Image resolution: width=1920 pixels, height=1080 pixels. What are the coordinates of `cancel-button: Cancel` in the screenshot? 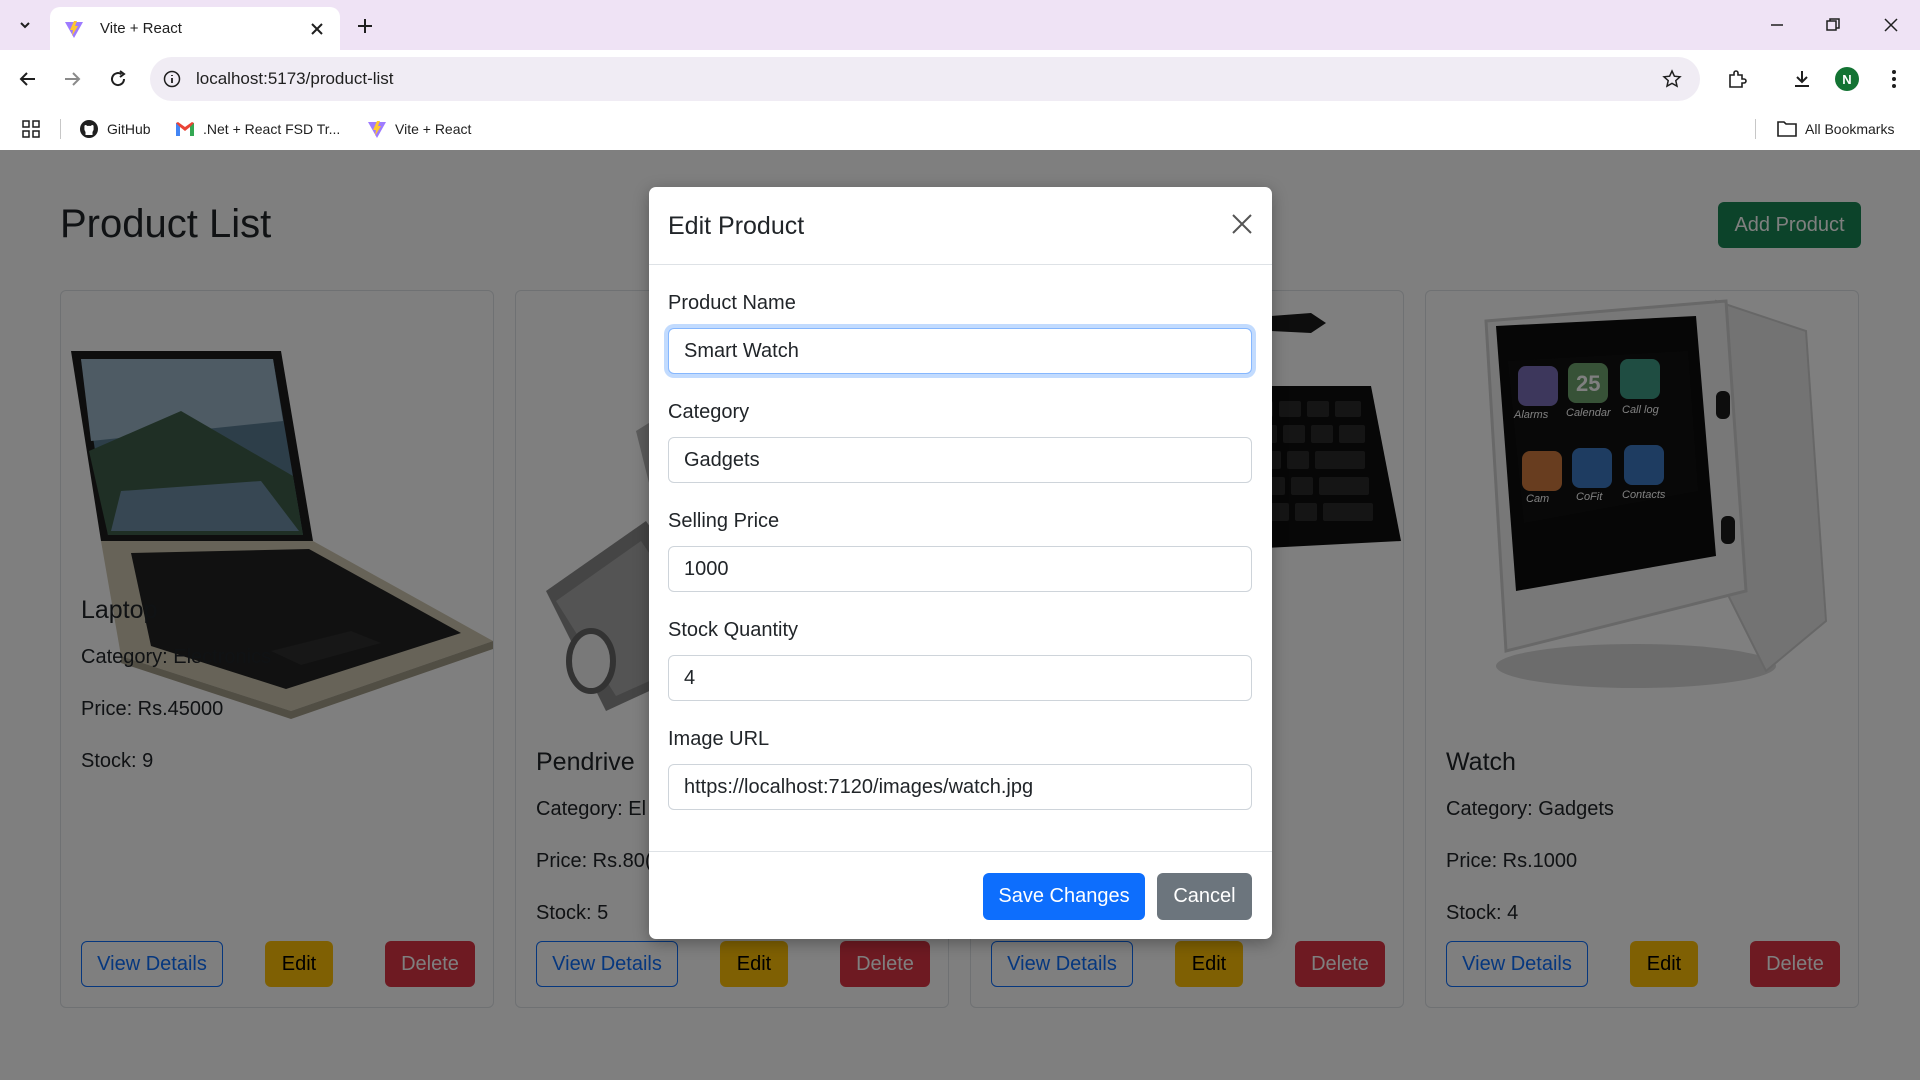 It's located at (1204, 896).